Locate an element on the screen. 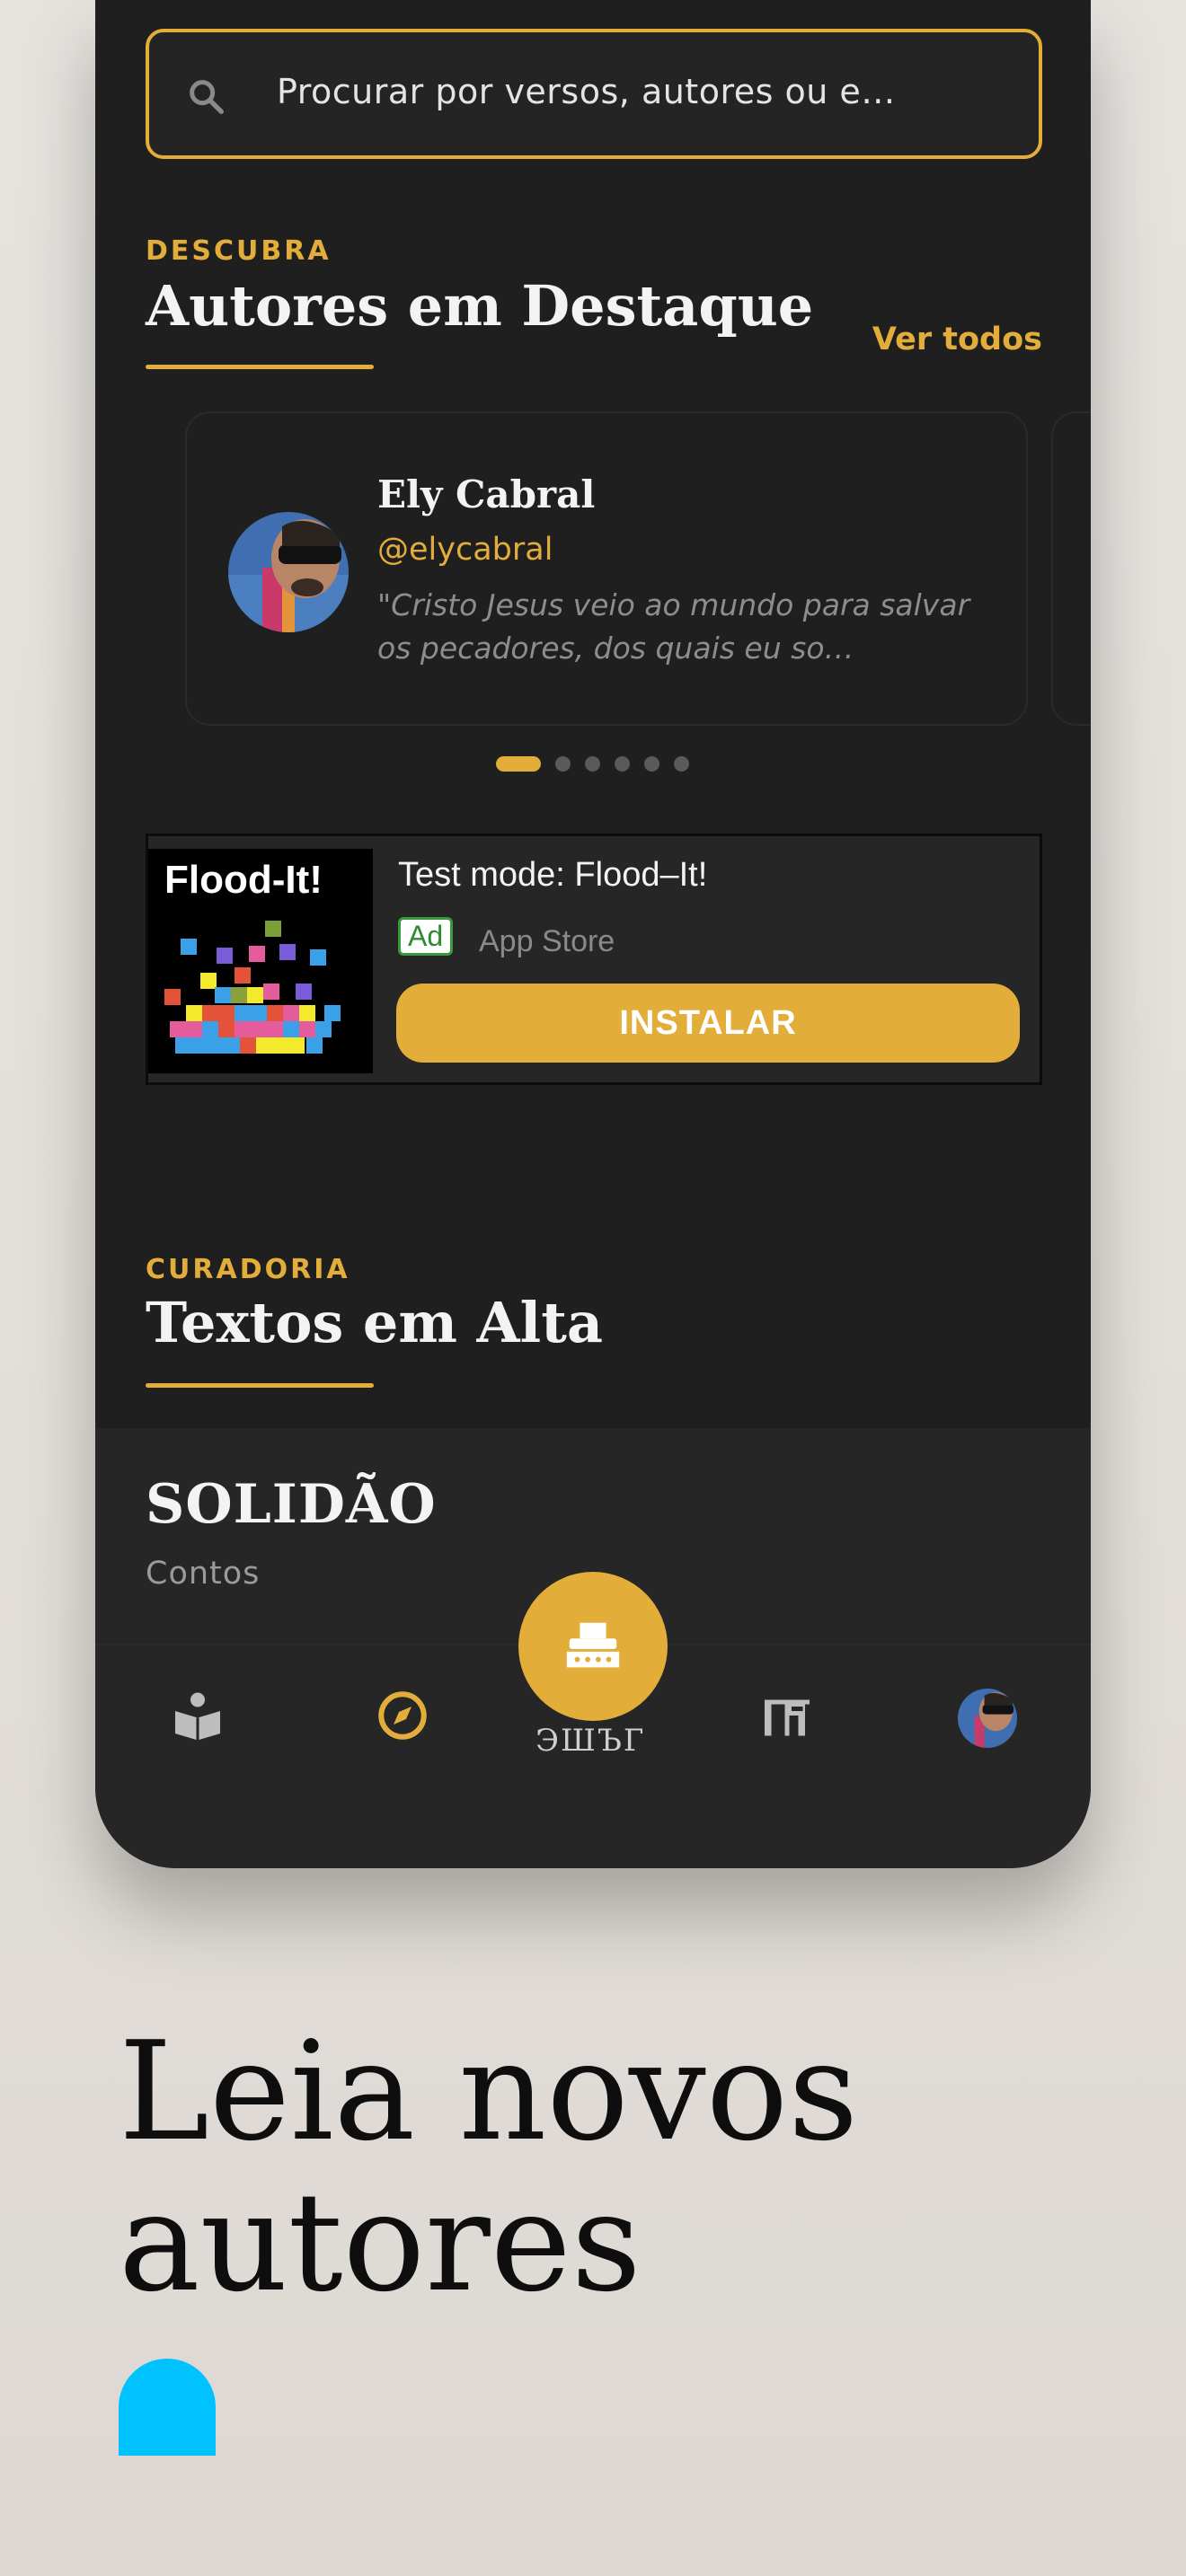 This screenshot has width=1186, height=2576. compass-icon is located at coordinates (402, 1715).